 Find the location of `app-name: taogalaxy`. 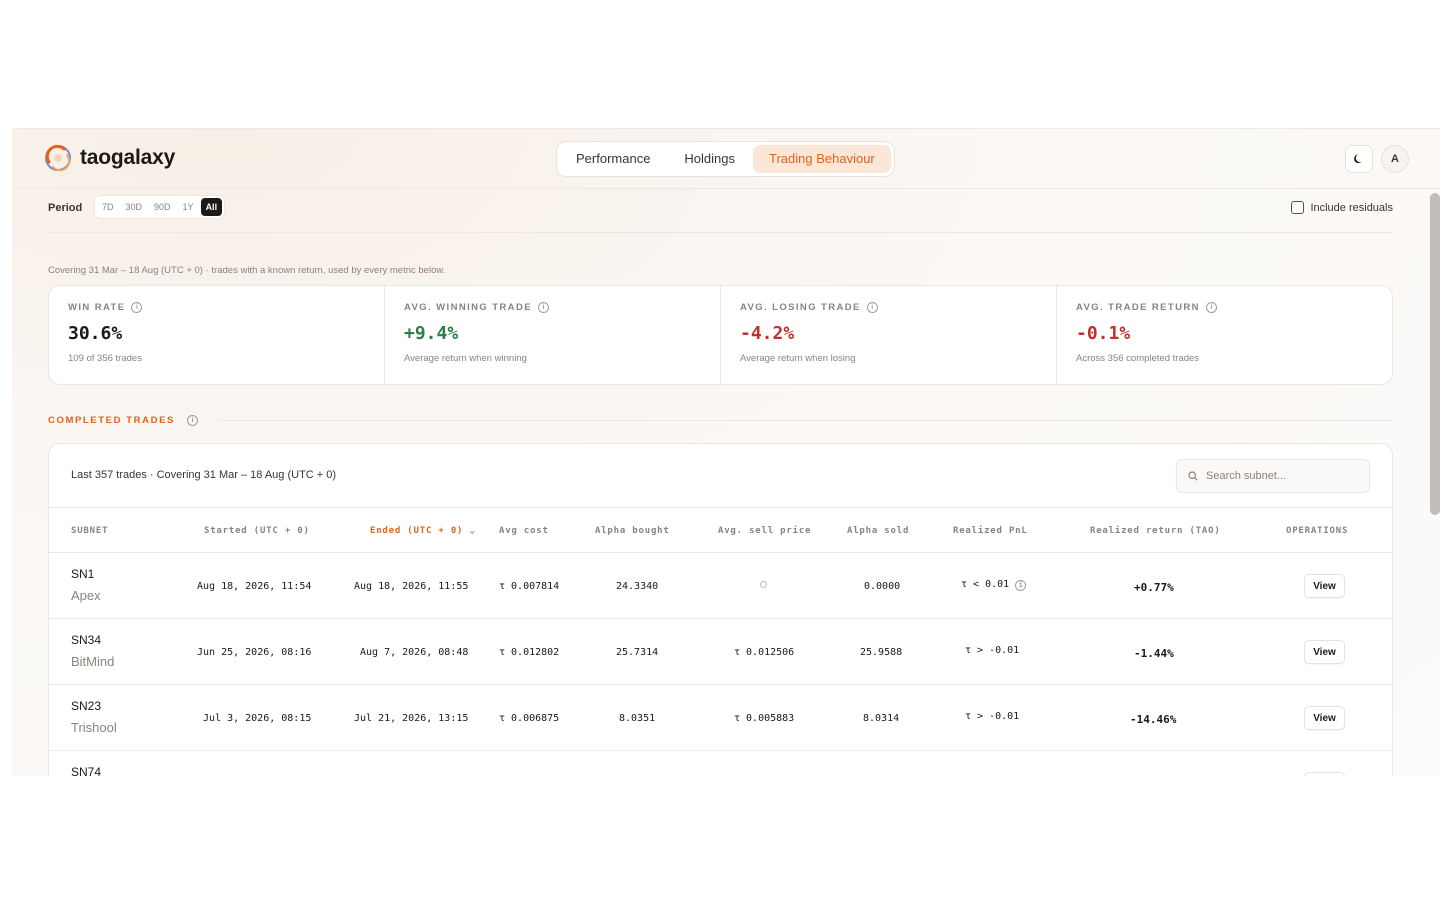

app-name: taogalaxy is located at coordinates (128, 157).